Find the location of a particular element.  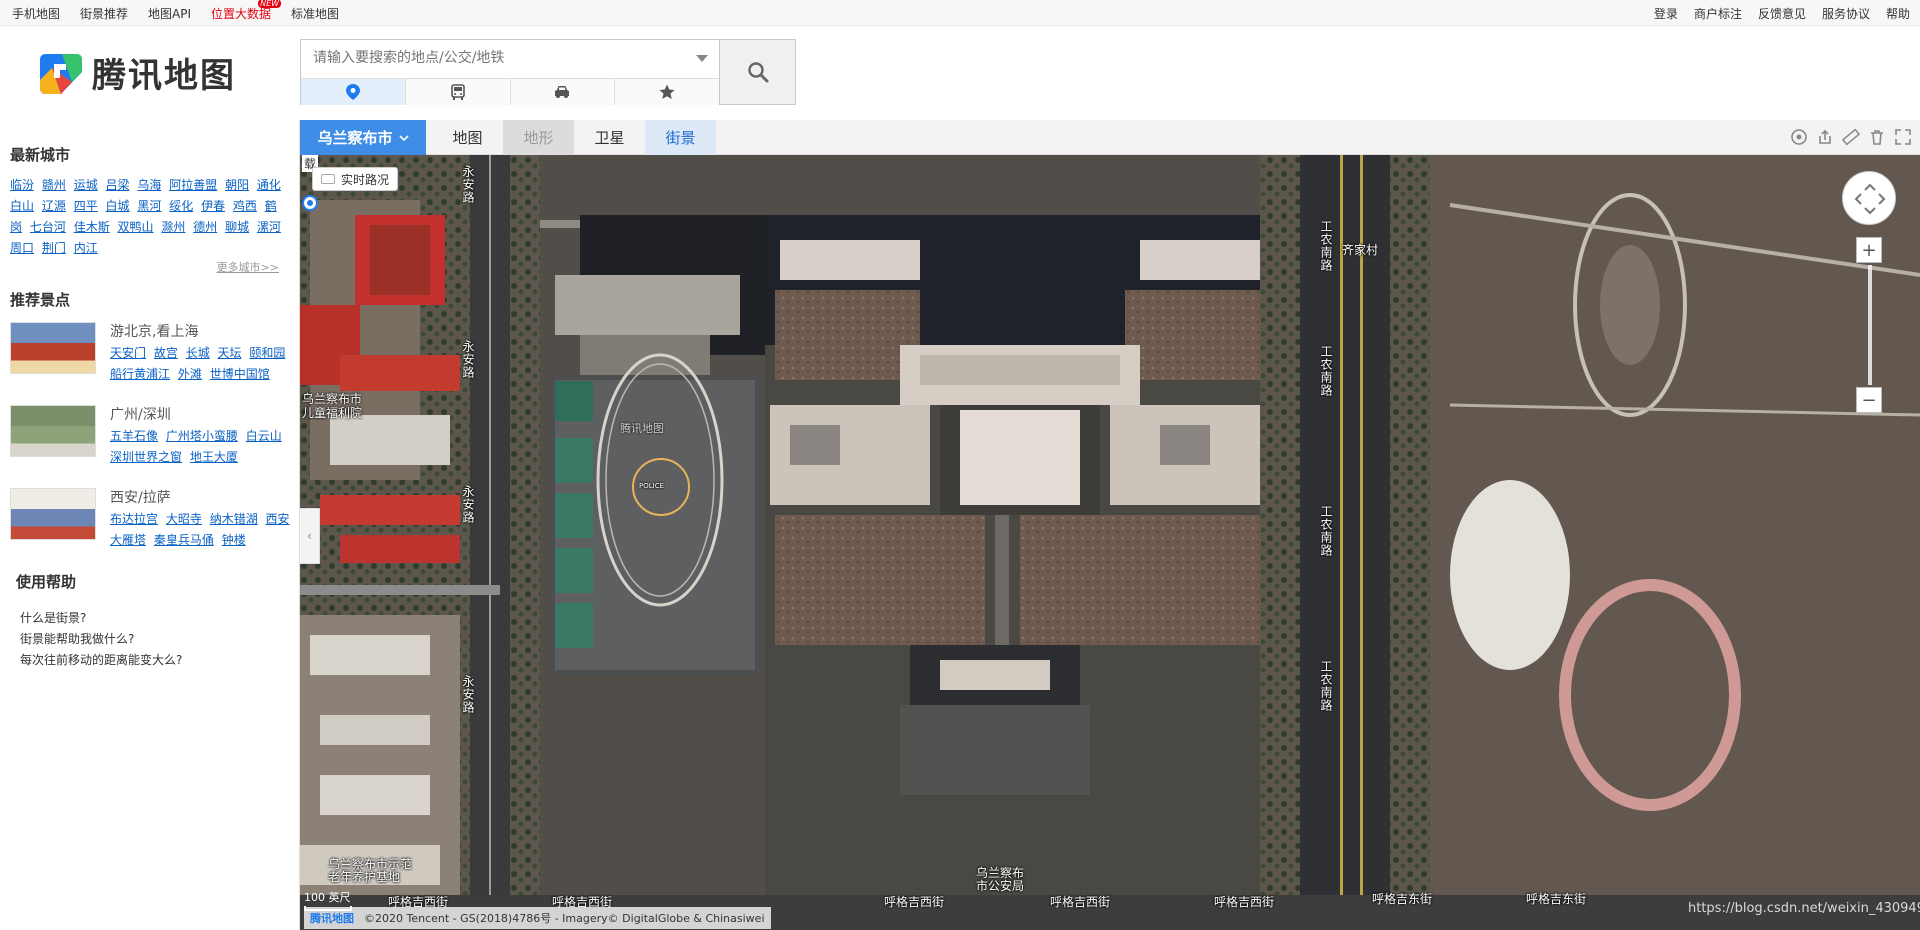

panorama-icon is located at coordinates (1799, 137).